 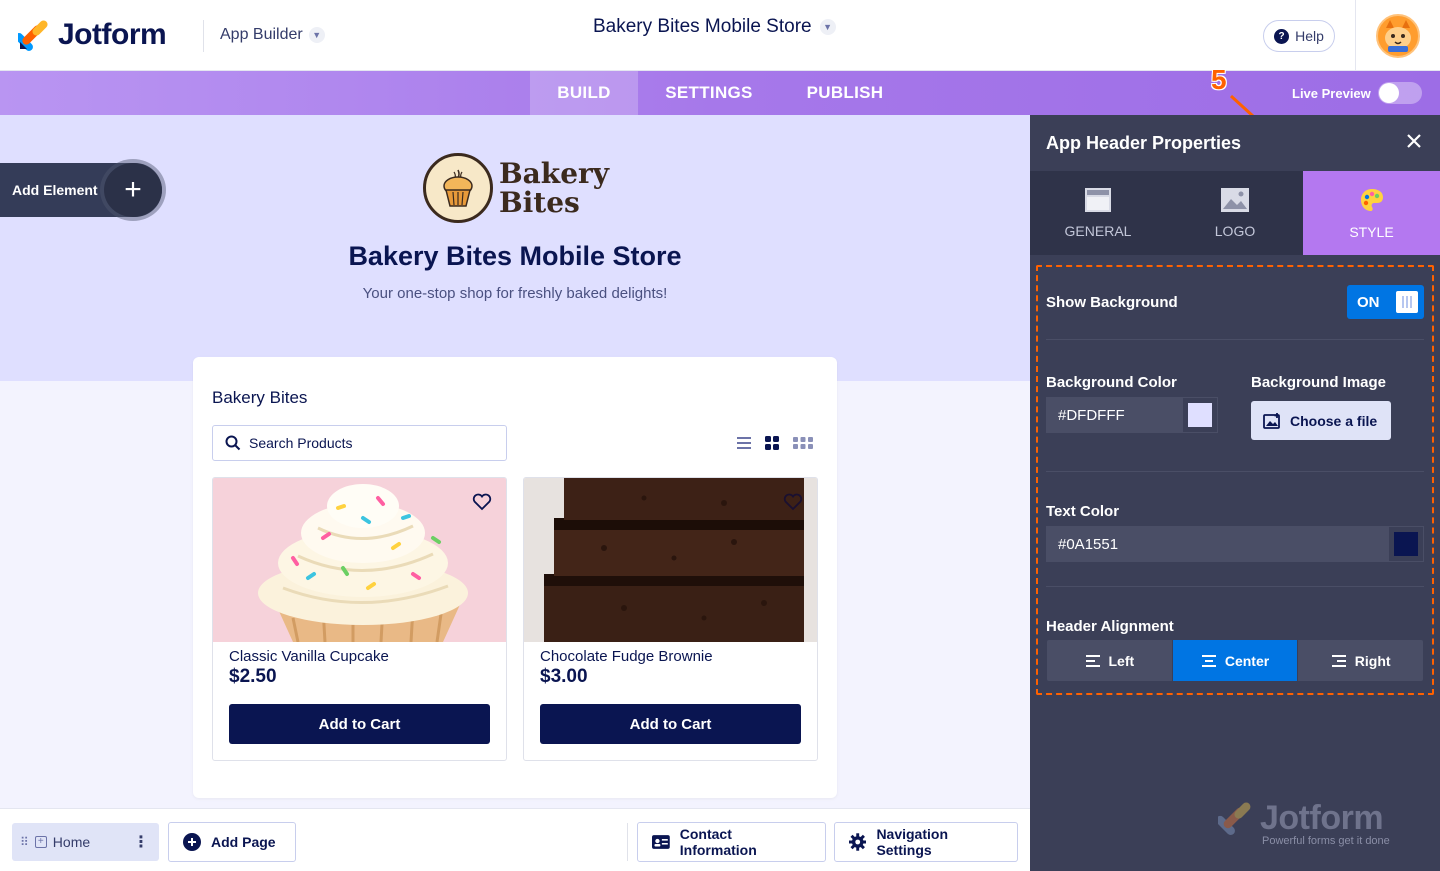 What do you see at coordinates (1414, 141) in the screenshot?
I see `close-icon` at bounding box center [1414, 141].